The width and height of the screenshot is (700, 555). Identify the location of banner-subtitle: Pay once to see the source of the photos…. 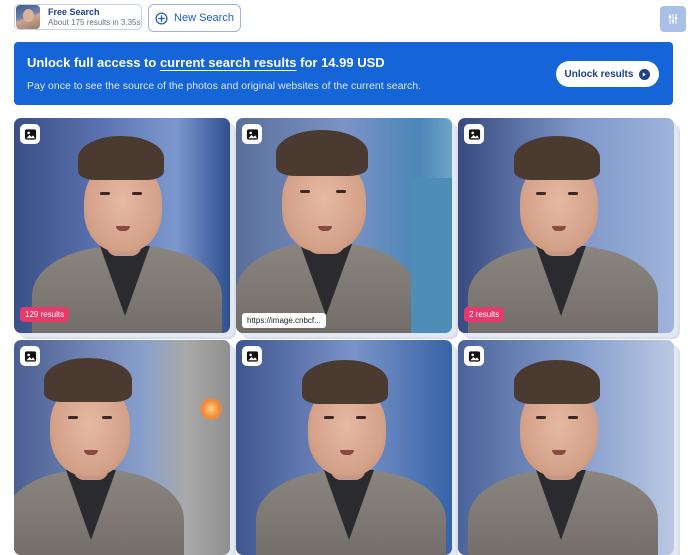
(224, 86).